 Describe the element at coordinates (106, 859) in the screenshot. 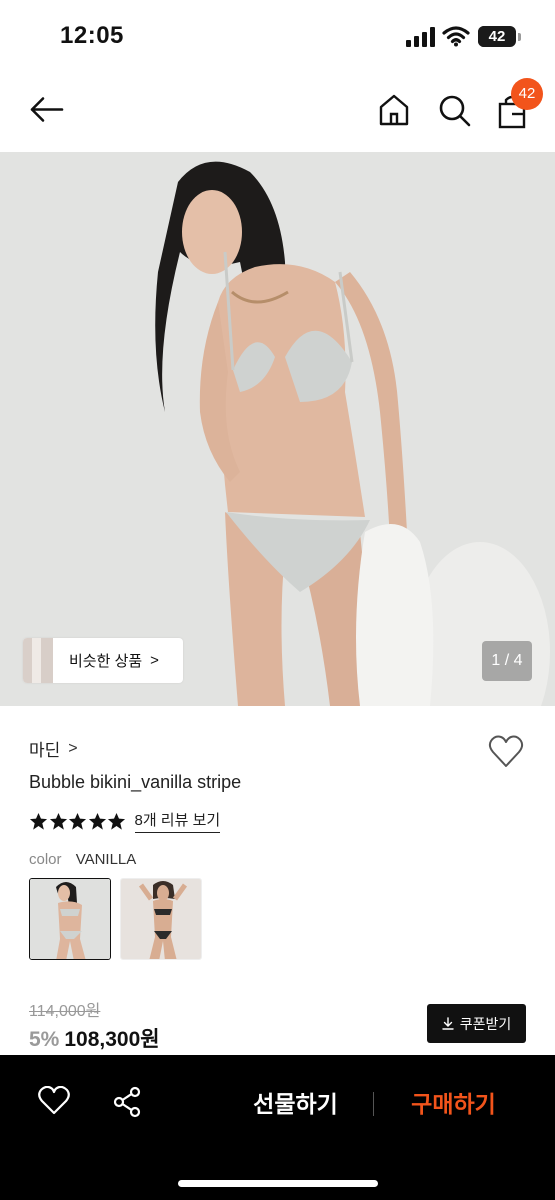

I see `color-value: VANILLA` at that location.